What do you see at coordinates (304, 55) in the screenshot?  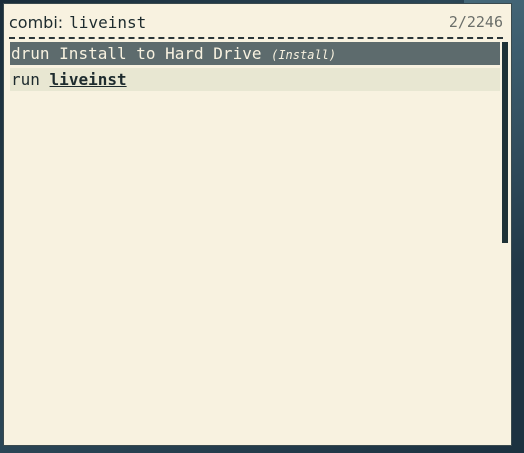 I see `result-subtitle: (Install)` at bounding box center [304, 55].